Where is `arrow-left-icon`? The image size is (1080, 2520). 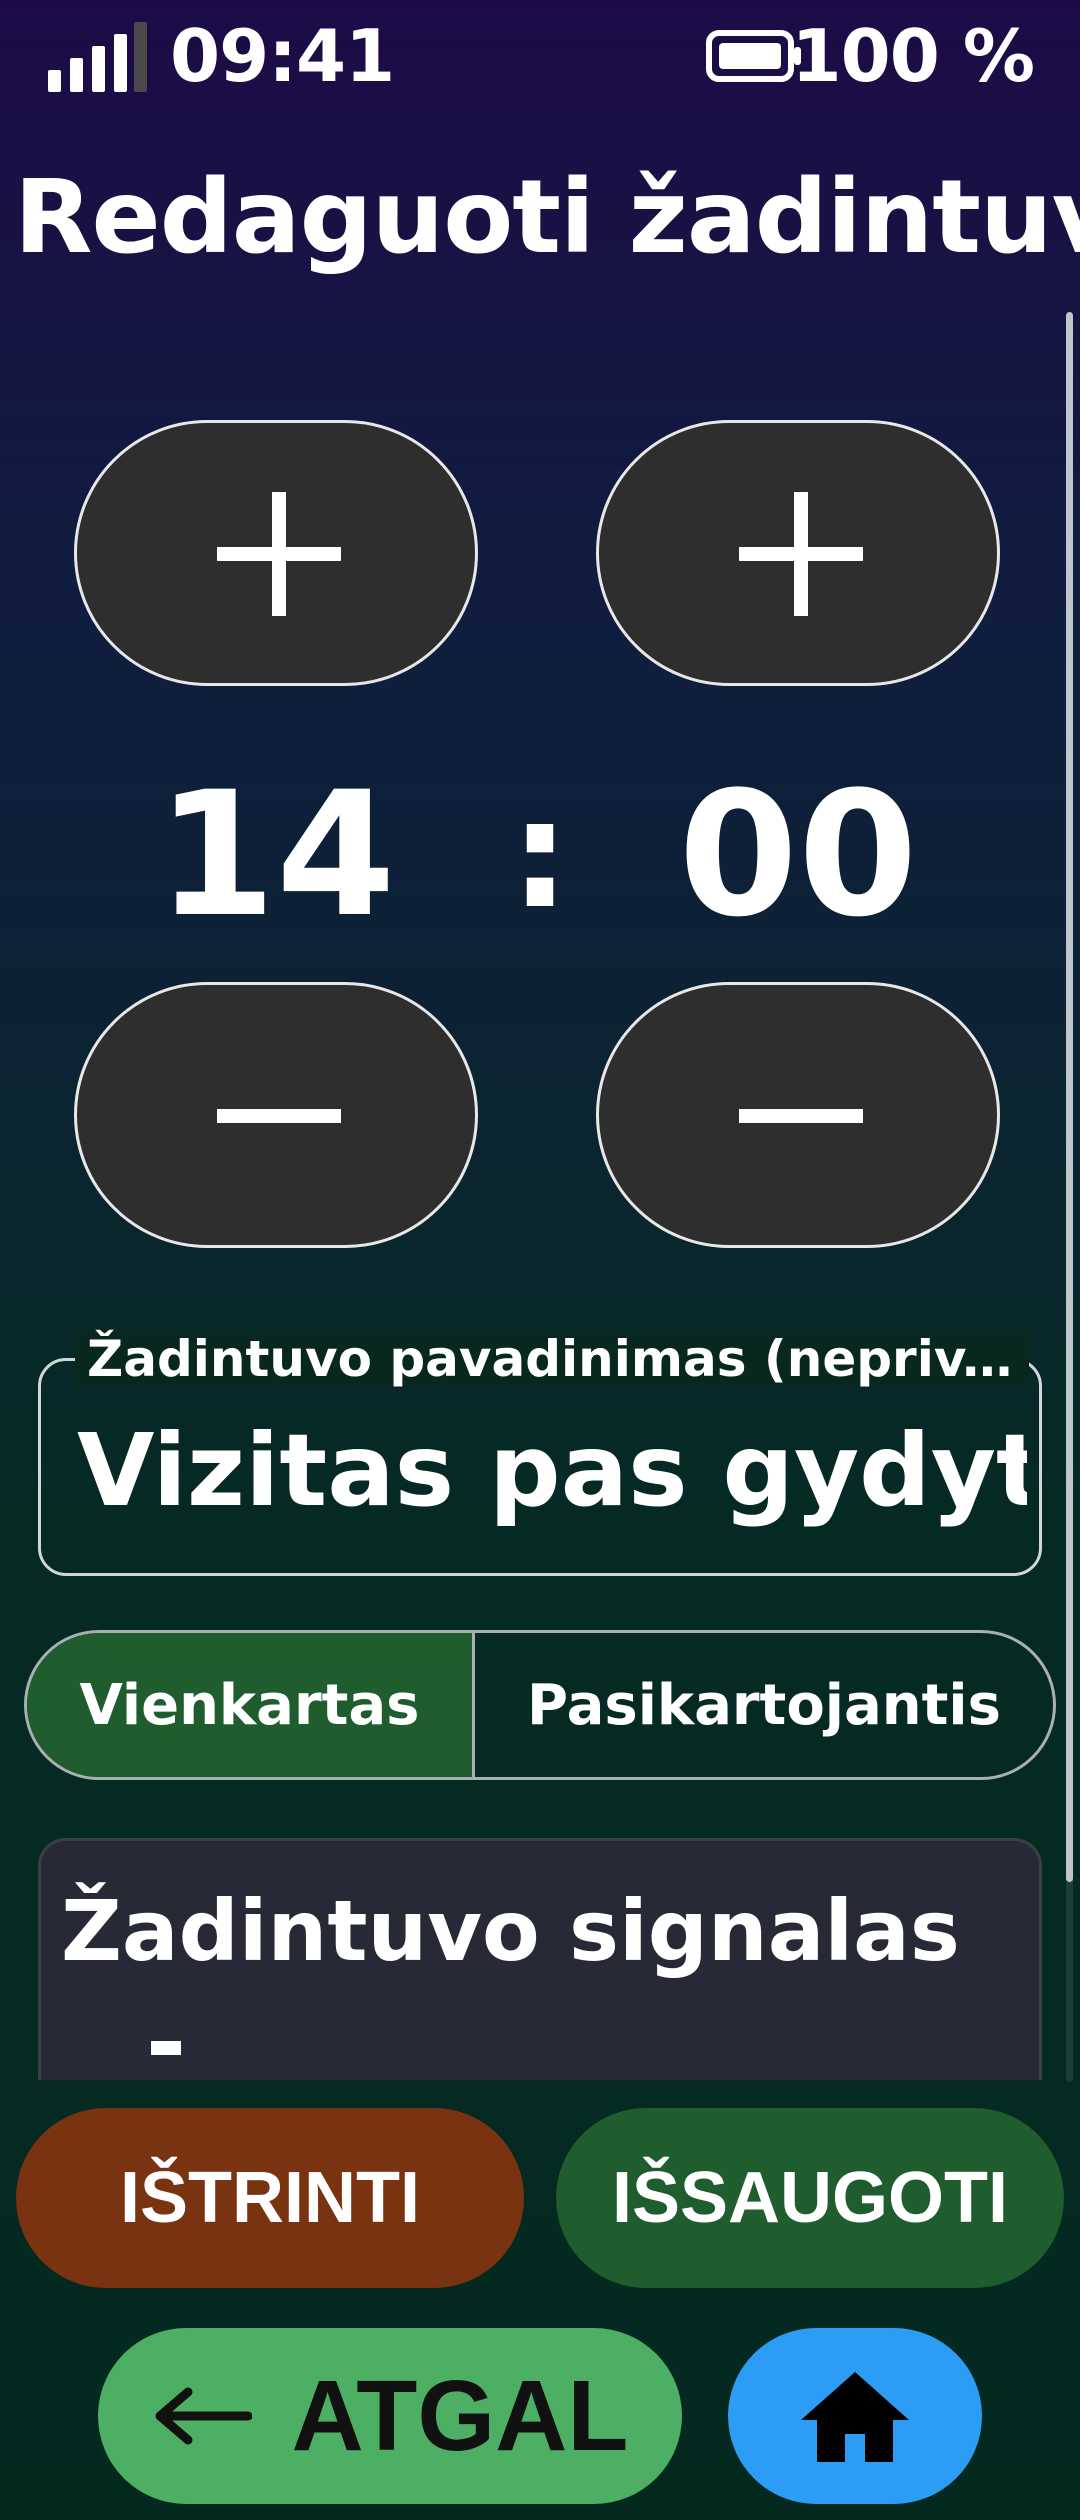 arrow-left-icon is located at coordinates (203, 2416).